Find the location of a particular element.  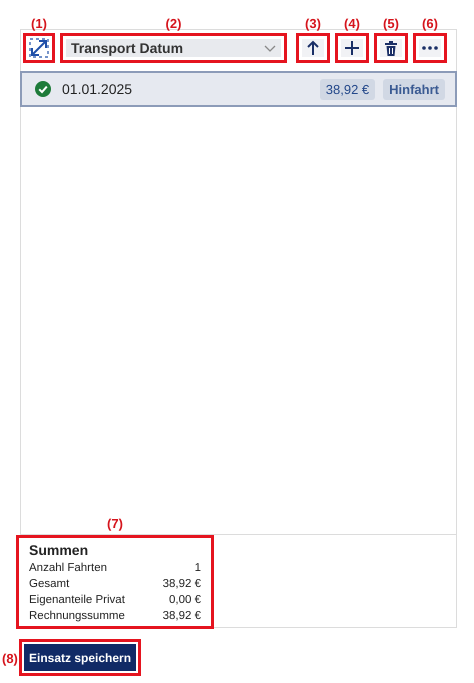

summary-label: Gesamt is located at coordinates (49, 584).